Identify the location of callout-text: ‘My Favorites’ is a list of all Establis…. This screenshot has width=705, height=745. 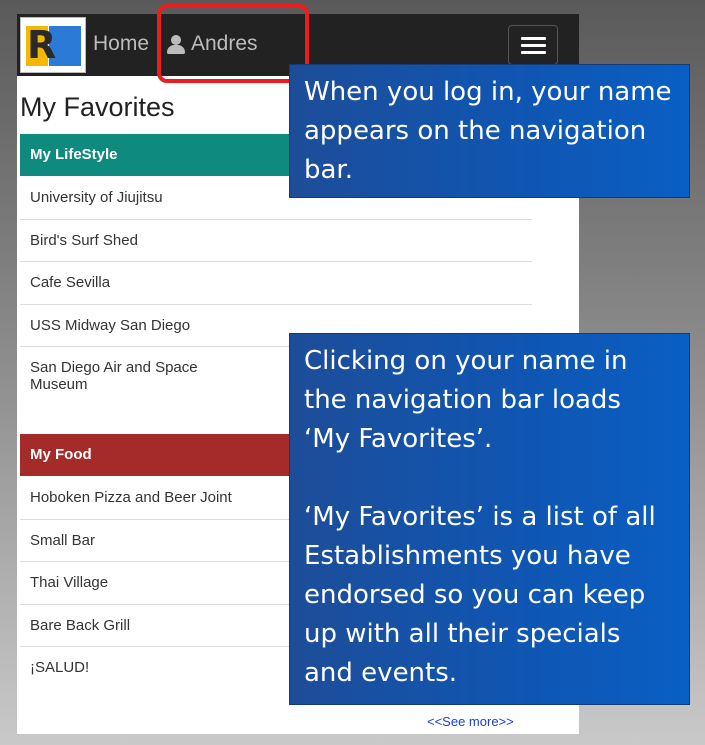
(480, 595).